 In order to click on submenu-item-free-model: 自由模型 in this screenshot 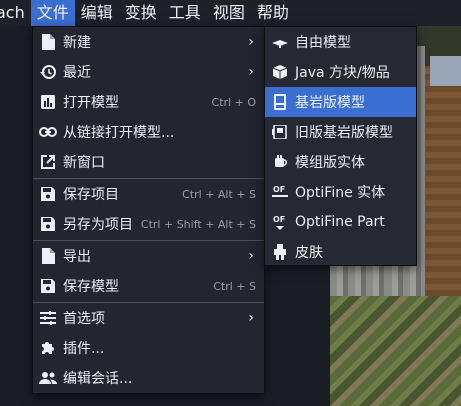, I will do `click(340, 42)`.